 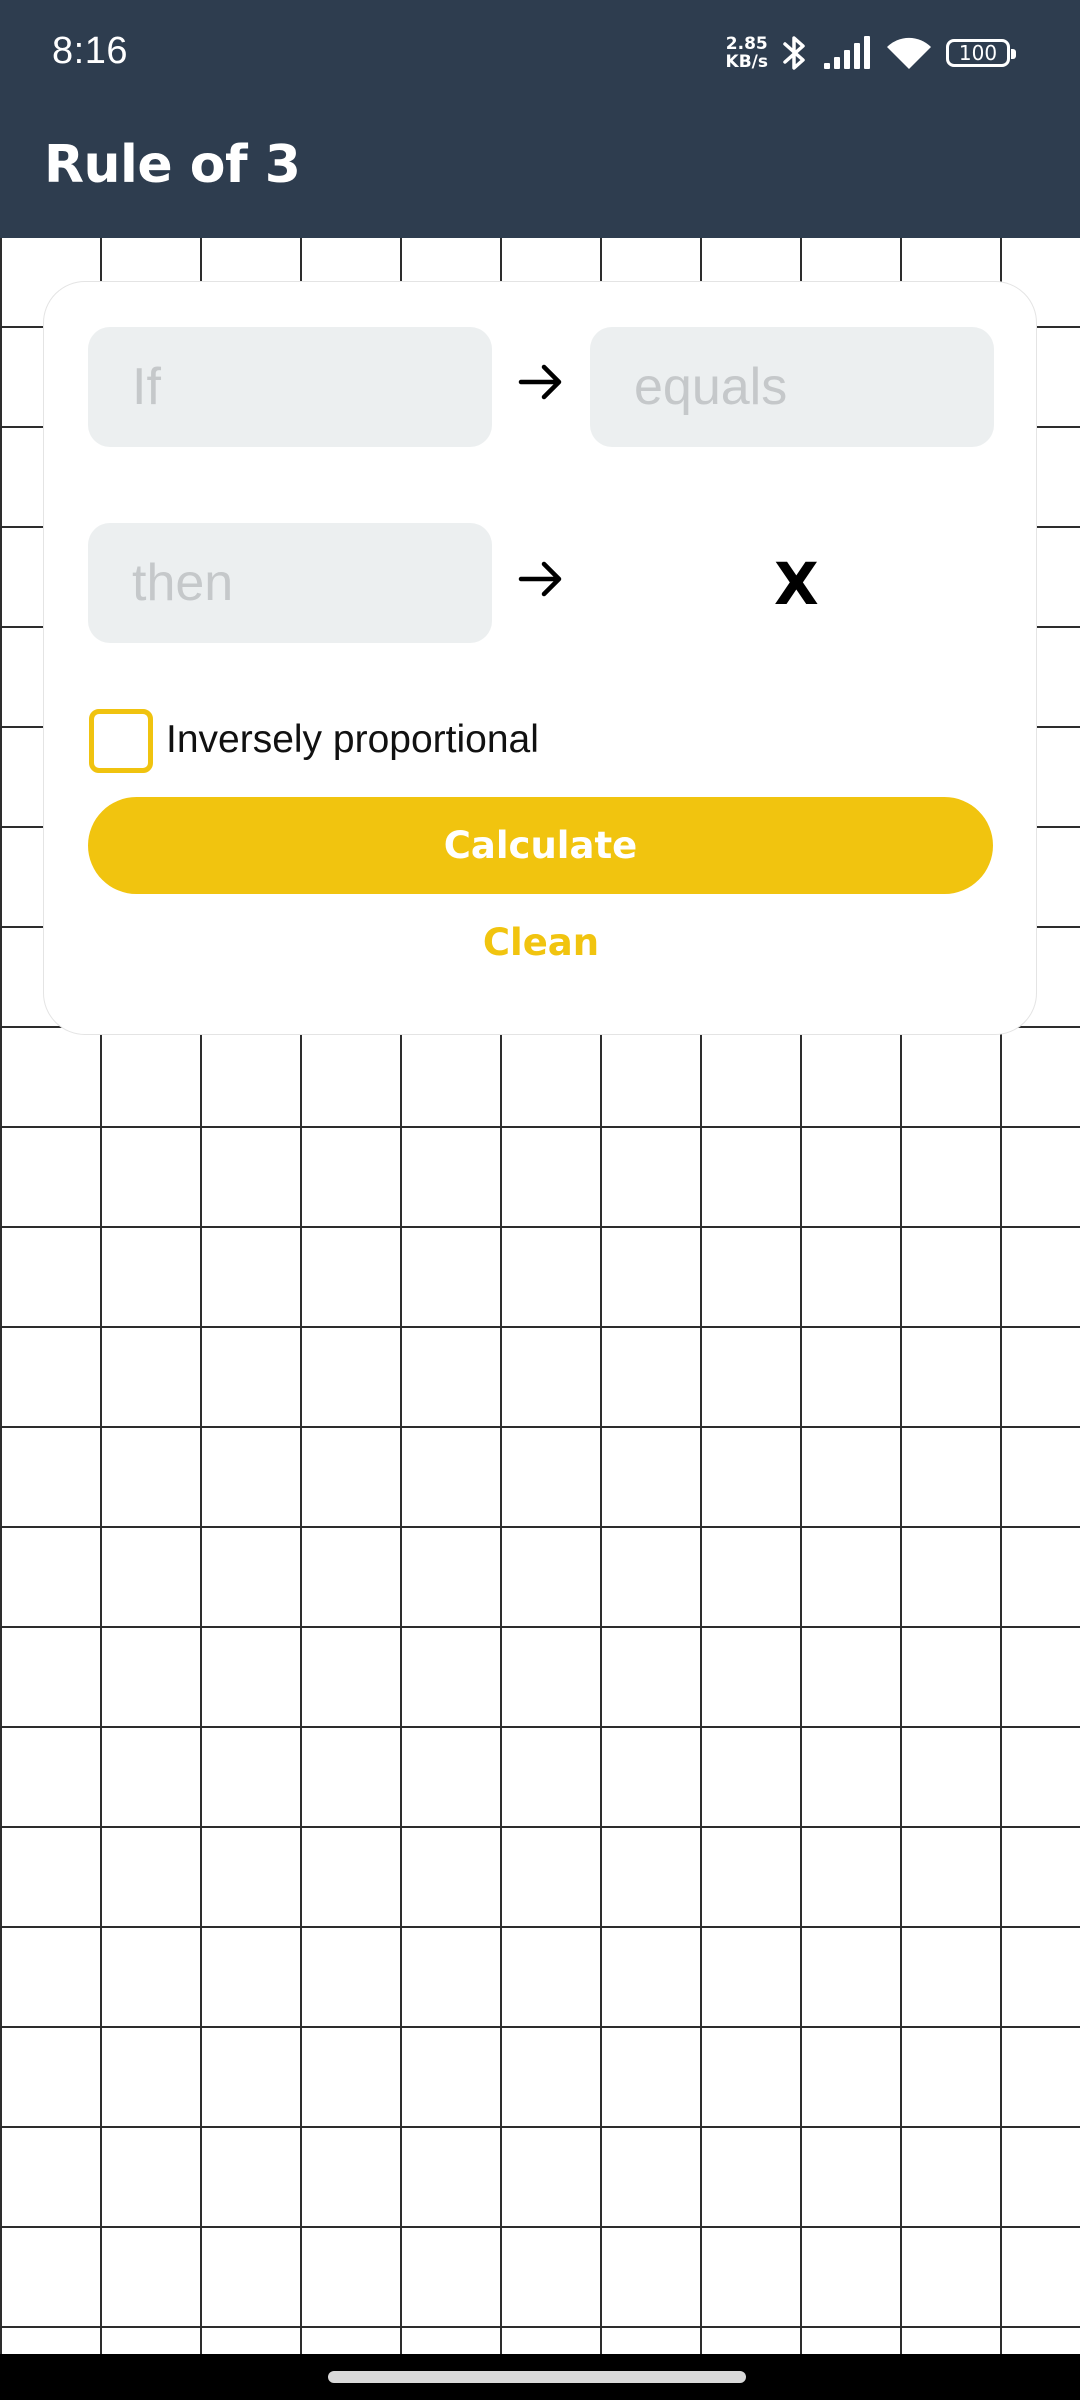 I want to click on equals-input, so click(x=792, y=387).